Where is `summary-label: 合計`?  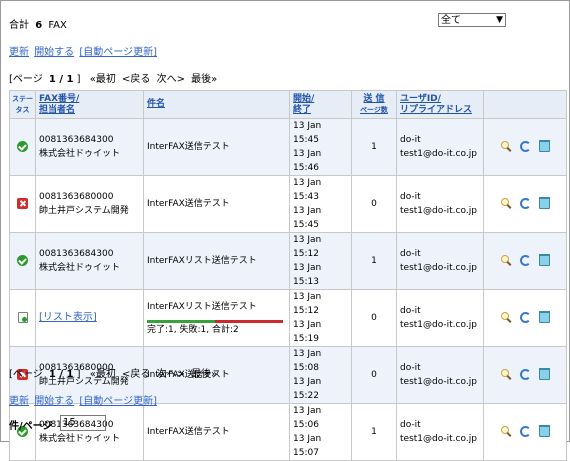 summary-label: 合計 is located at coordinates (19, 25).